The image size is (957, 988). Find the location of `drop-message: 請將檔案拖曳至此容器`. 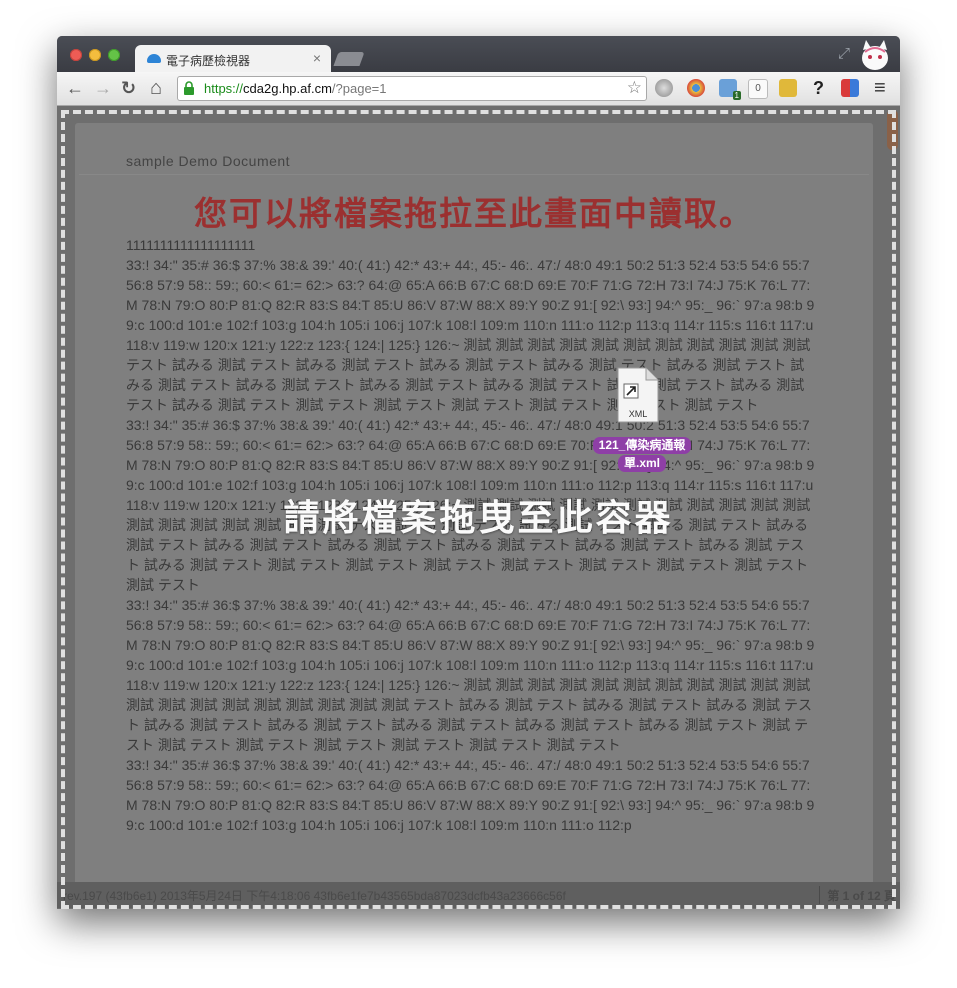

drop-message: 請將檔案拖曳至此容器 is located at coordinates (478, 518).